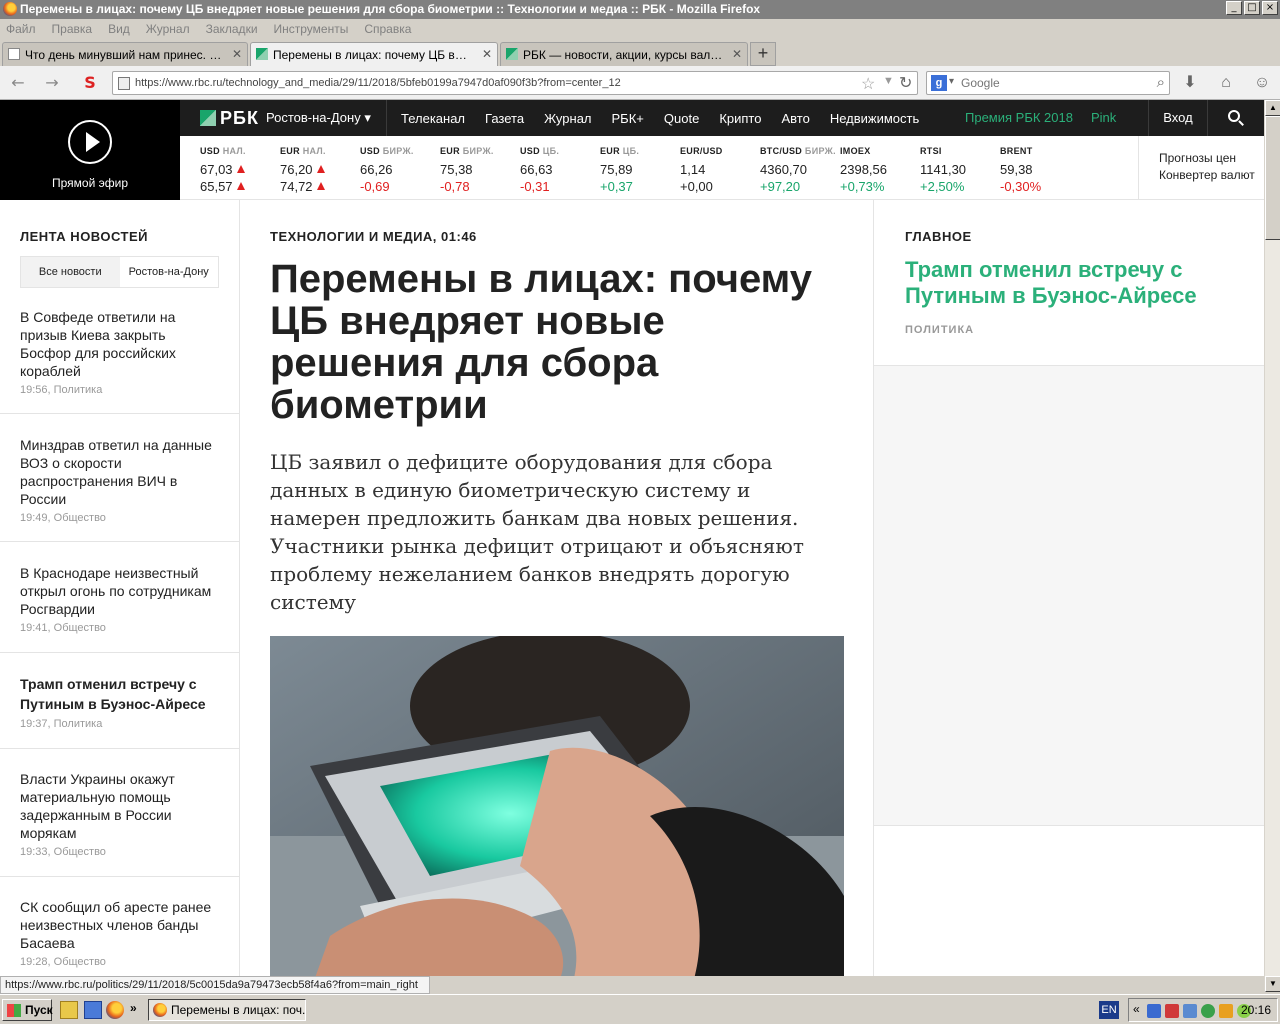 This screenshot has width=1280, height=1024. Describe the element at coordinates (1154, 1011) in the screenshot. I see `network-icon` at that location.